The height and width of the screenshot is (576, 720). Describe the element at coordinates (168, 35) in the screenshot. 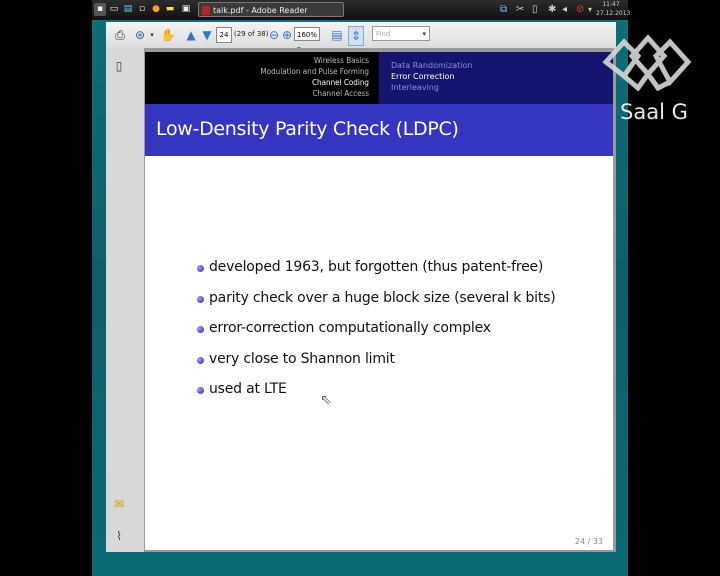

I see `hand-tool-icon: ✋` at that location.